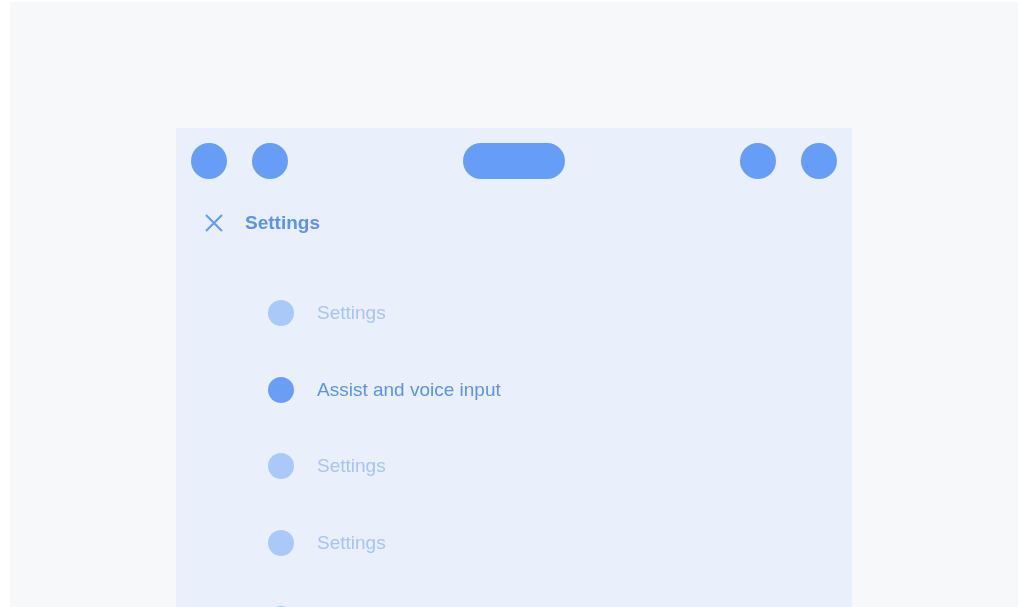  I want to click on header-title: Settings, so click(282, 222).